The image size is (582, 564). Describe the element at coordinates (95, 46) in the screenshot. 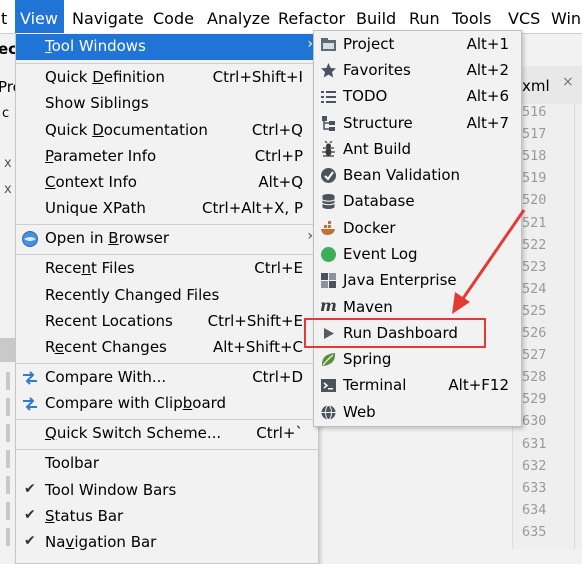

I see `menu-item-label: Tool Windows` at that location.